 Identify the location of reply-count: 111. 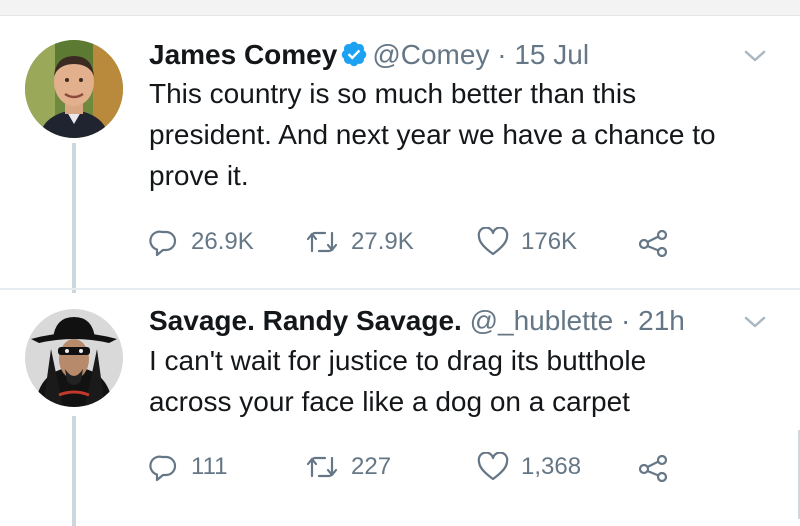
(209, 466).